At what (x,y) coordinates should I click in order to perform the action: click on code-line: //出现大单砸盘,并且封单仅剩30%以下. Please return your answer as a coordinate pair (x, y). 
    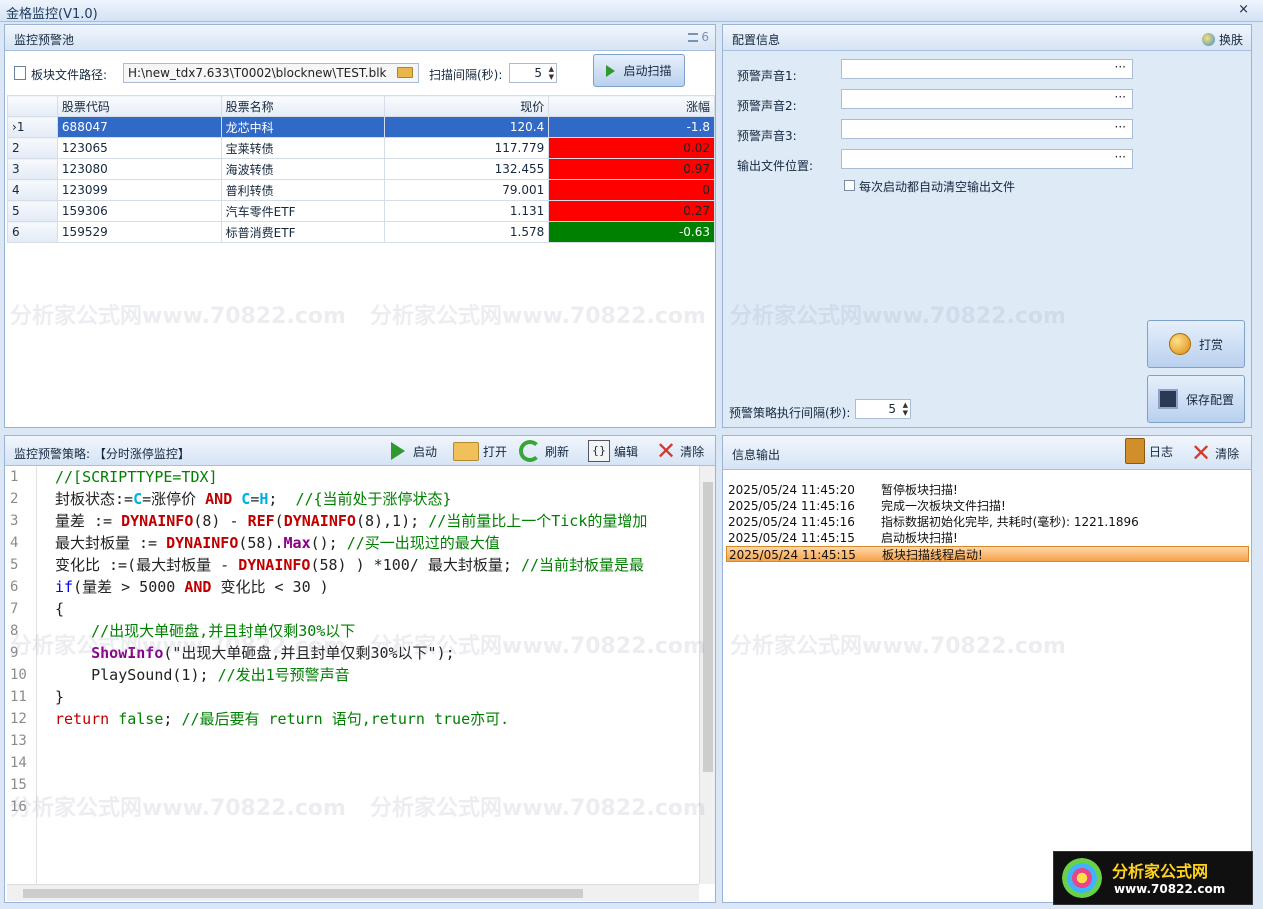
    Looking at the image, I should click on (377, 631).